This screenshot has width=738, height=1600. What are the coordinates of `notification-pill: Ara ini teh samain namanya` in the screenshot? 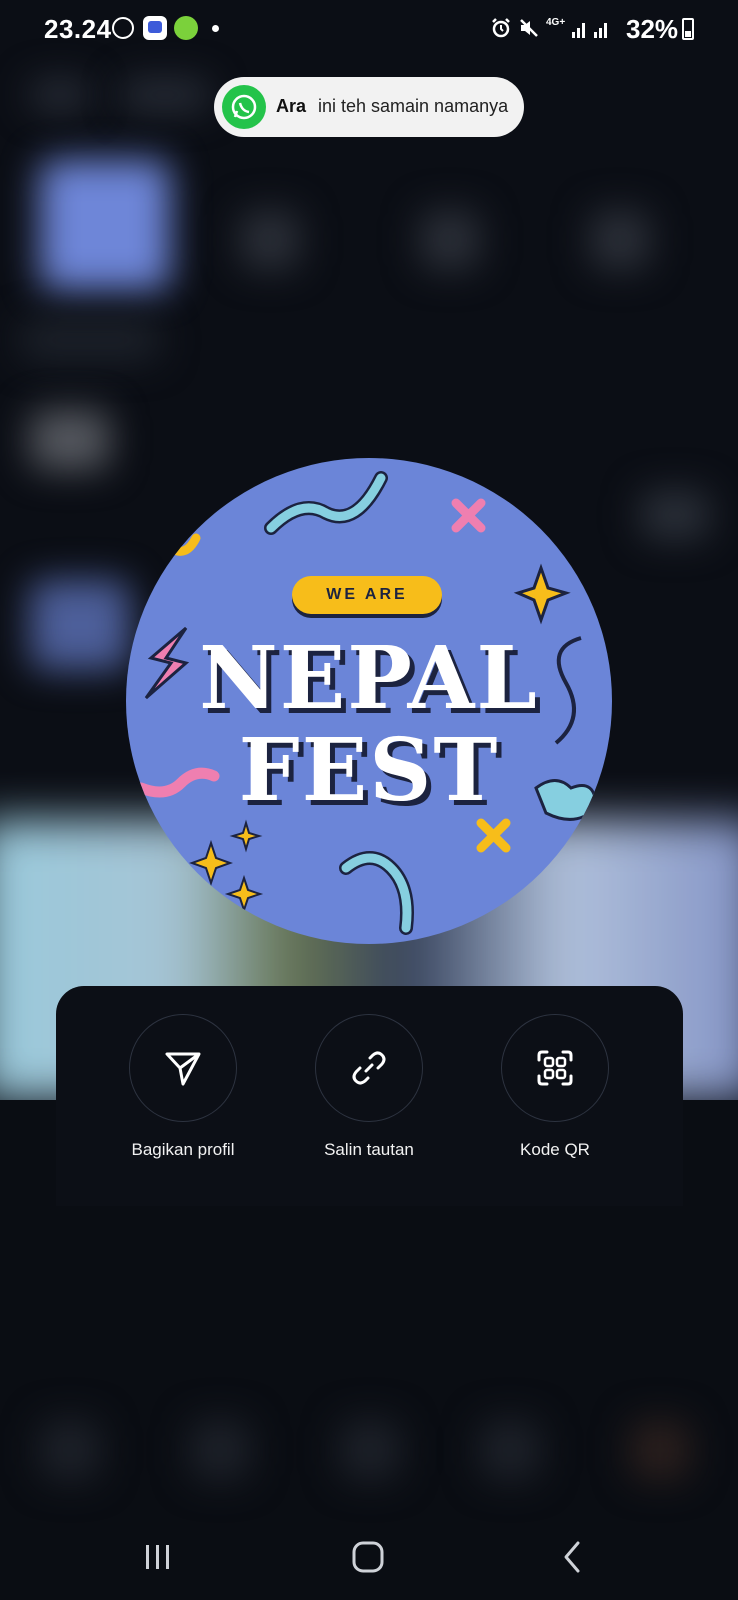 It's located at (369, 107).